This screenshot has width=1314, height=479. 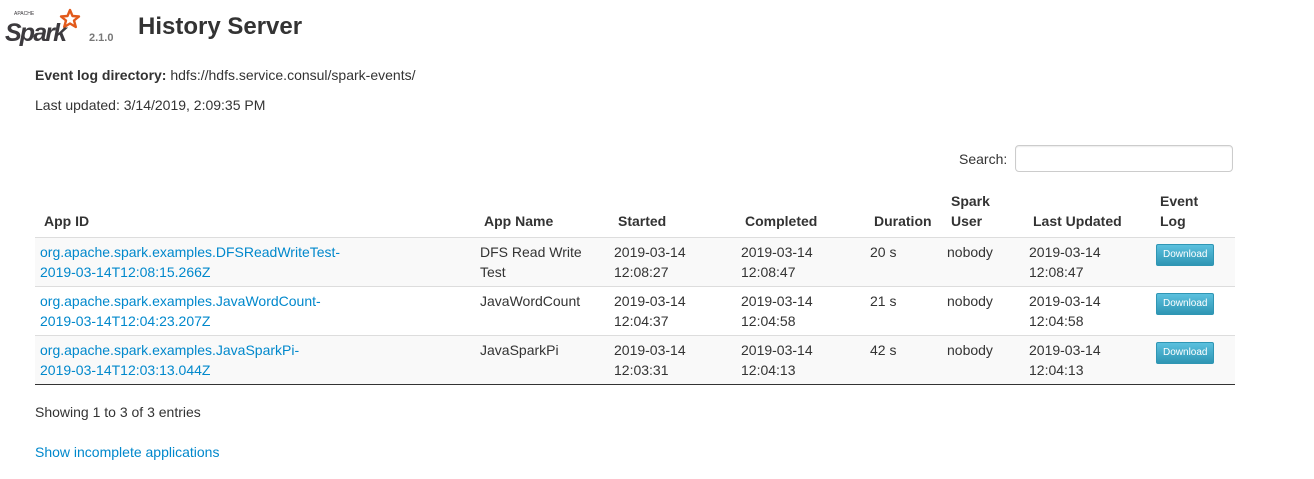 What do you see at coordinates (1179, 201) in the screenshot?
I see `header-event-log-line1: Event` at bounding box center [1179, 201].